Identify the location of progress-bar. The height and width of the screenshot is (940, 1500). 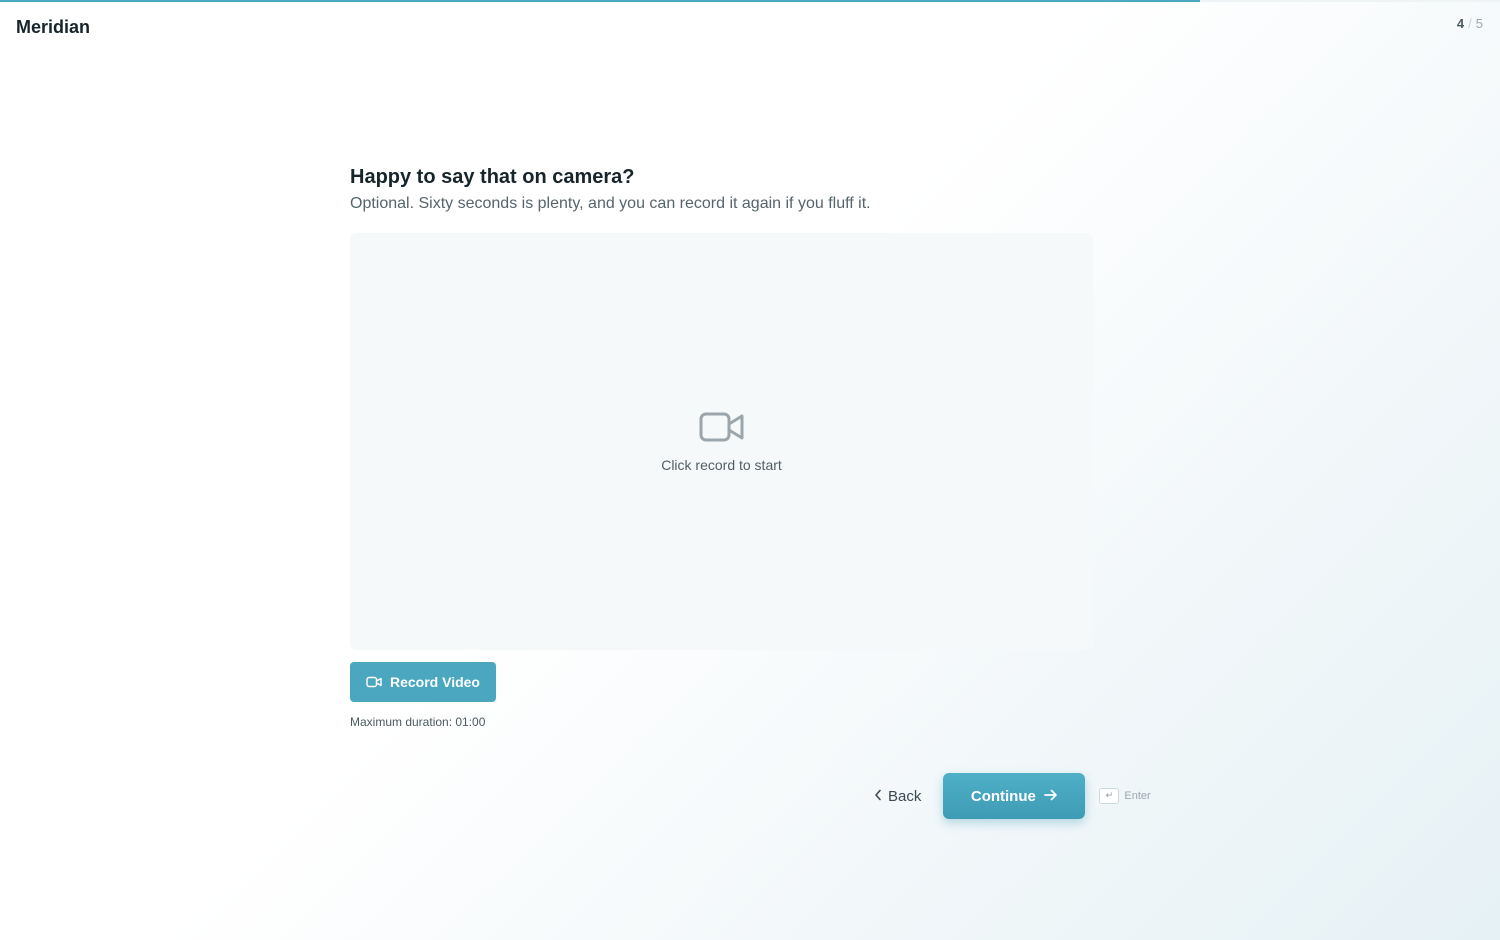
(750, 1).